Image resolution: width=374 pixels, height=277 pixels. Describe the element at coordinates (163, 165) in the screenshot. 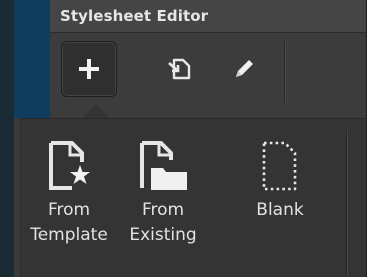

I see `folder-document-icon` at that location.